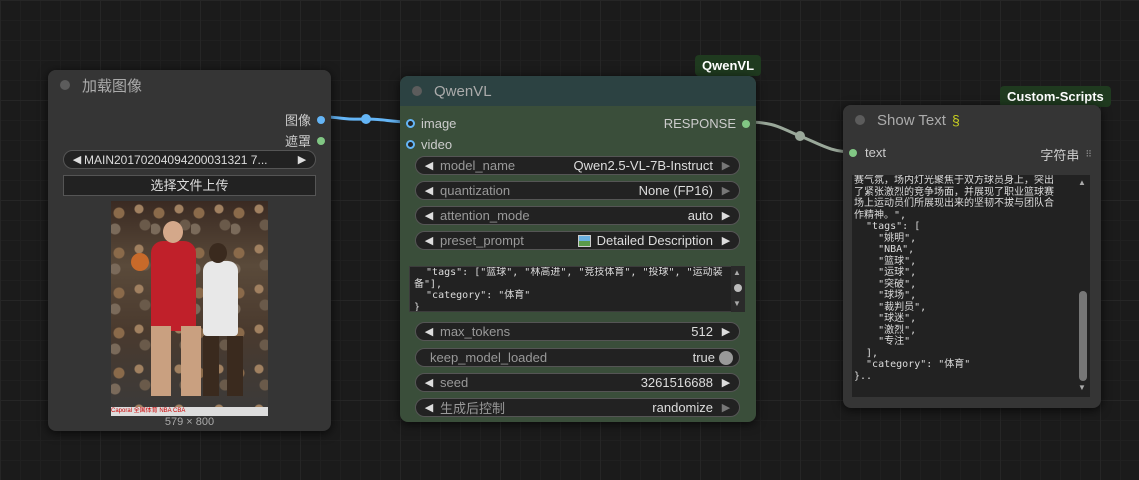  What do you see at coordinates (297, 141) in the screenshot?
I see `slot-label: 遮罩` at bounding box center [297, 141].